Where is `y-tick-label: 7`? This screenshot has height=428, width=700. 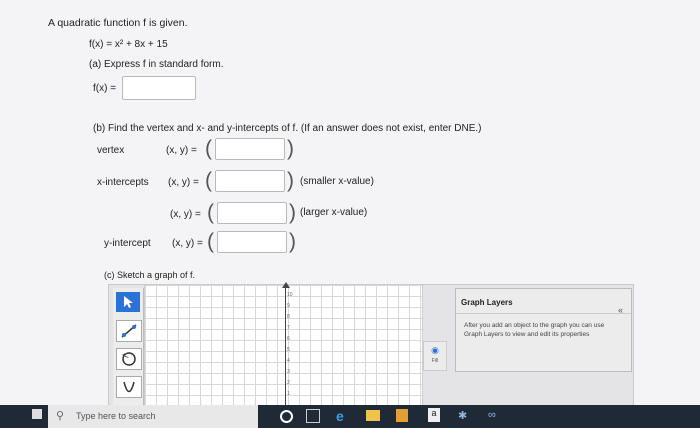 y-tick-label: 7 is located at coordinates (288, 328).